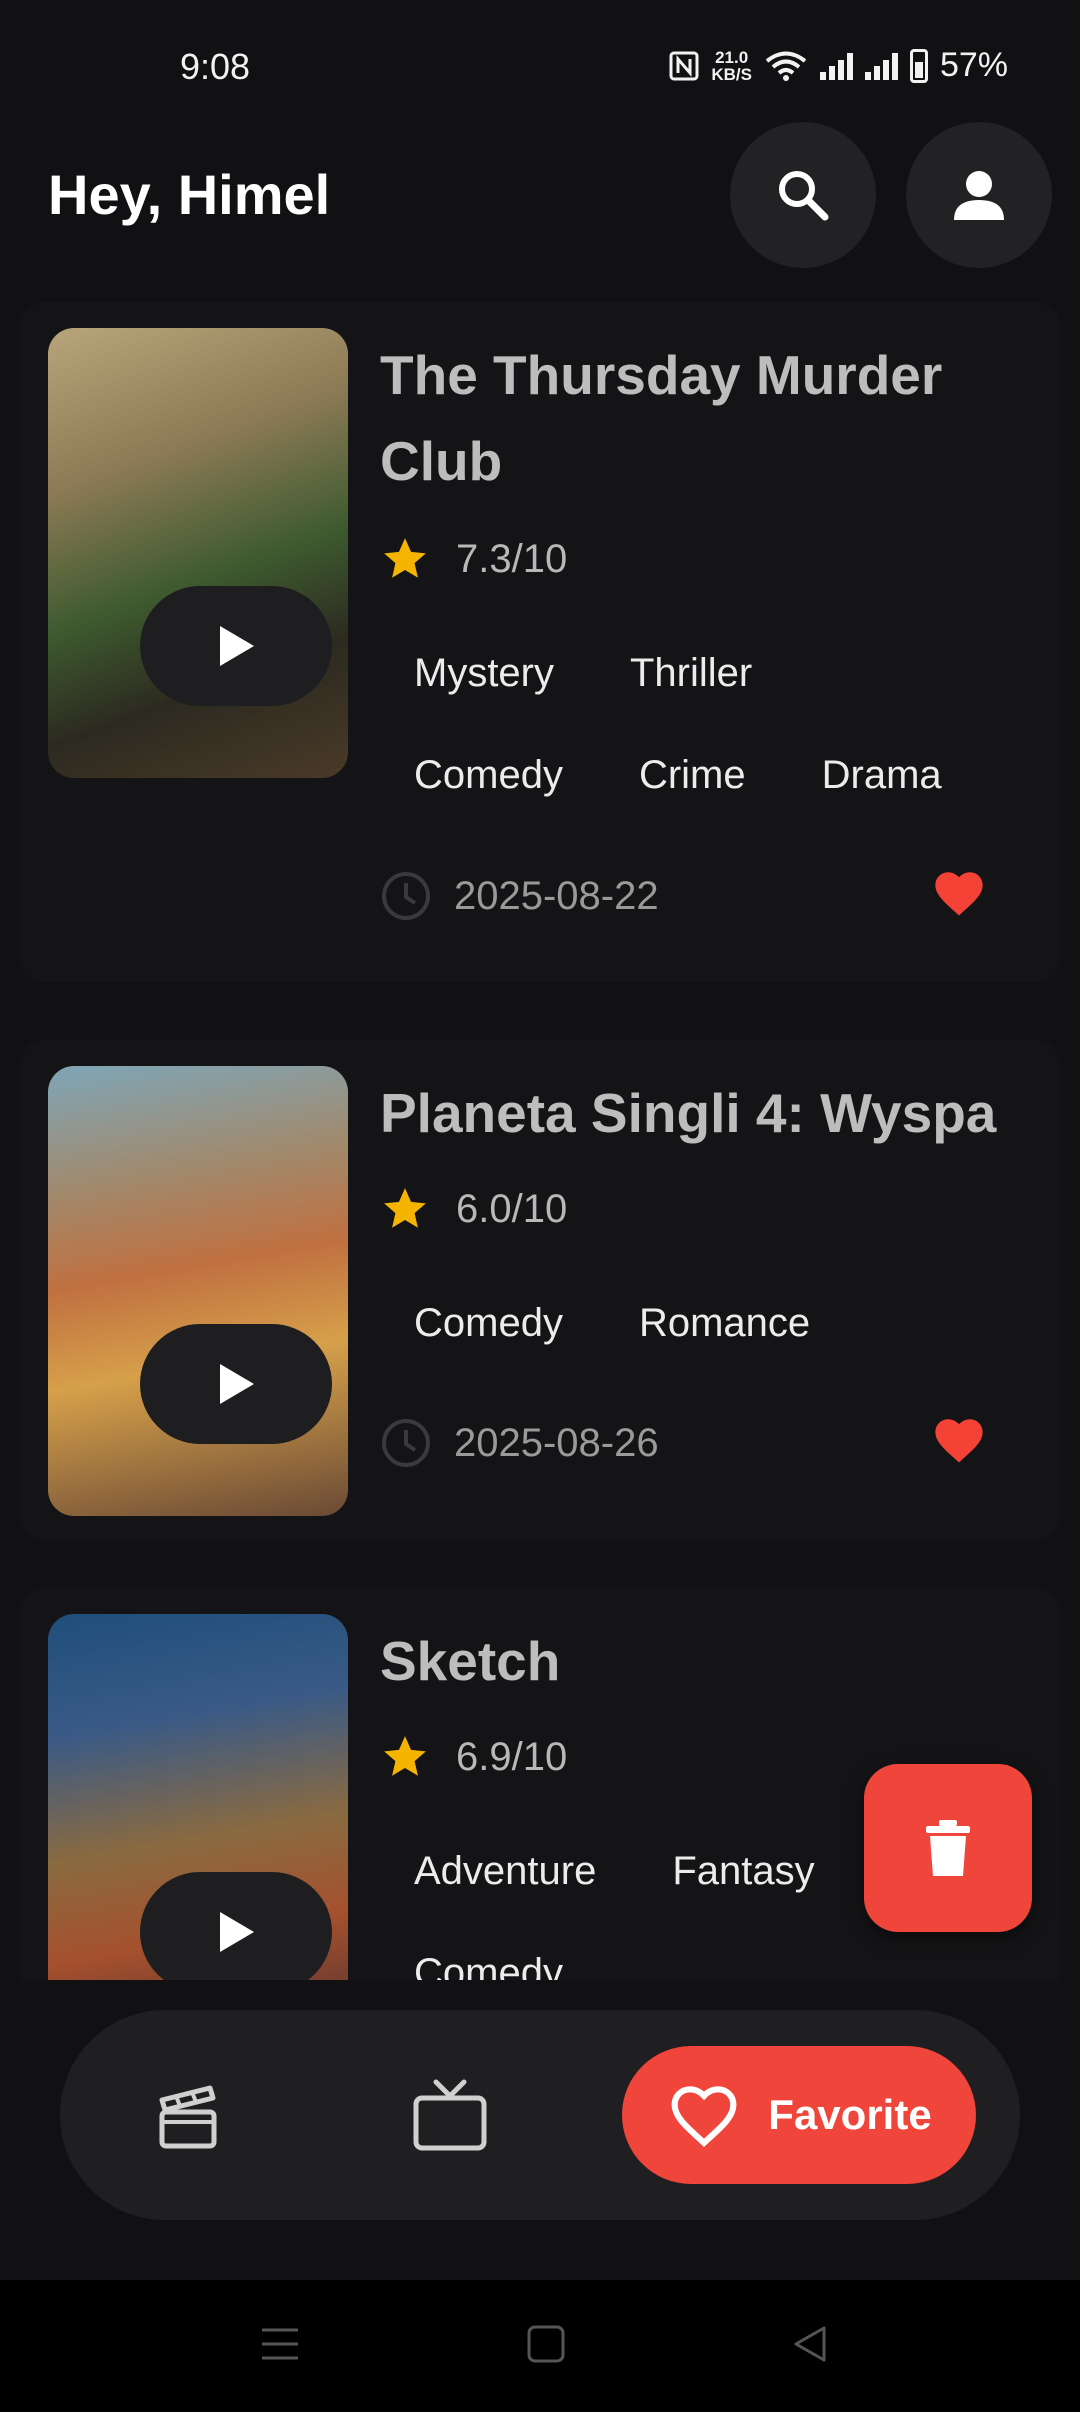 The image size is (1080, 2412). I want to click on home-icon, so click(546, 2344).